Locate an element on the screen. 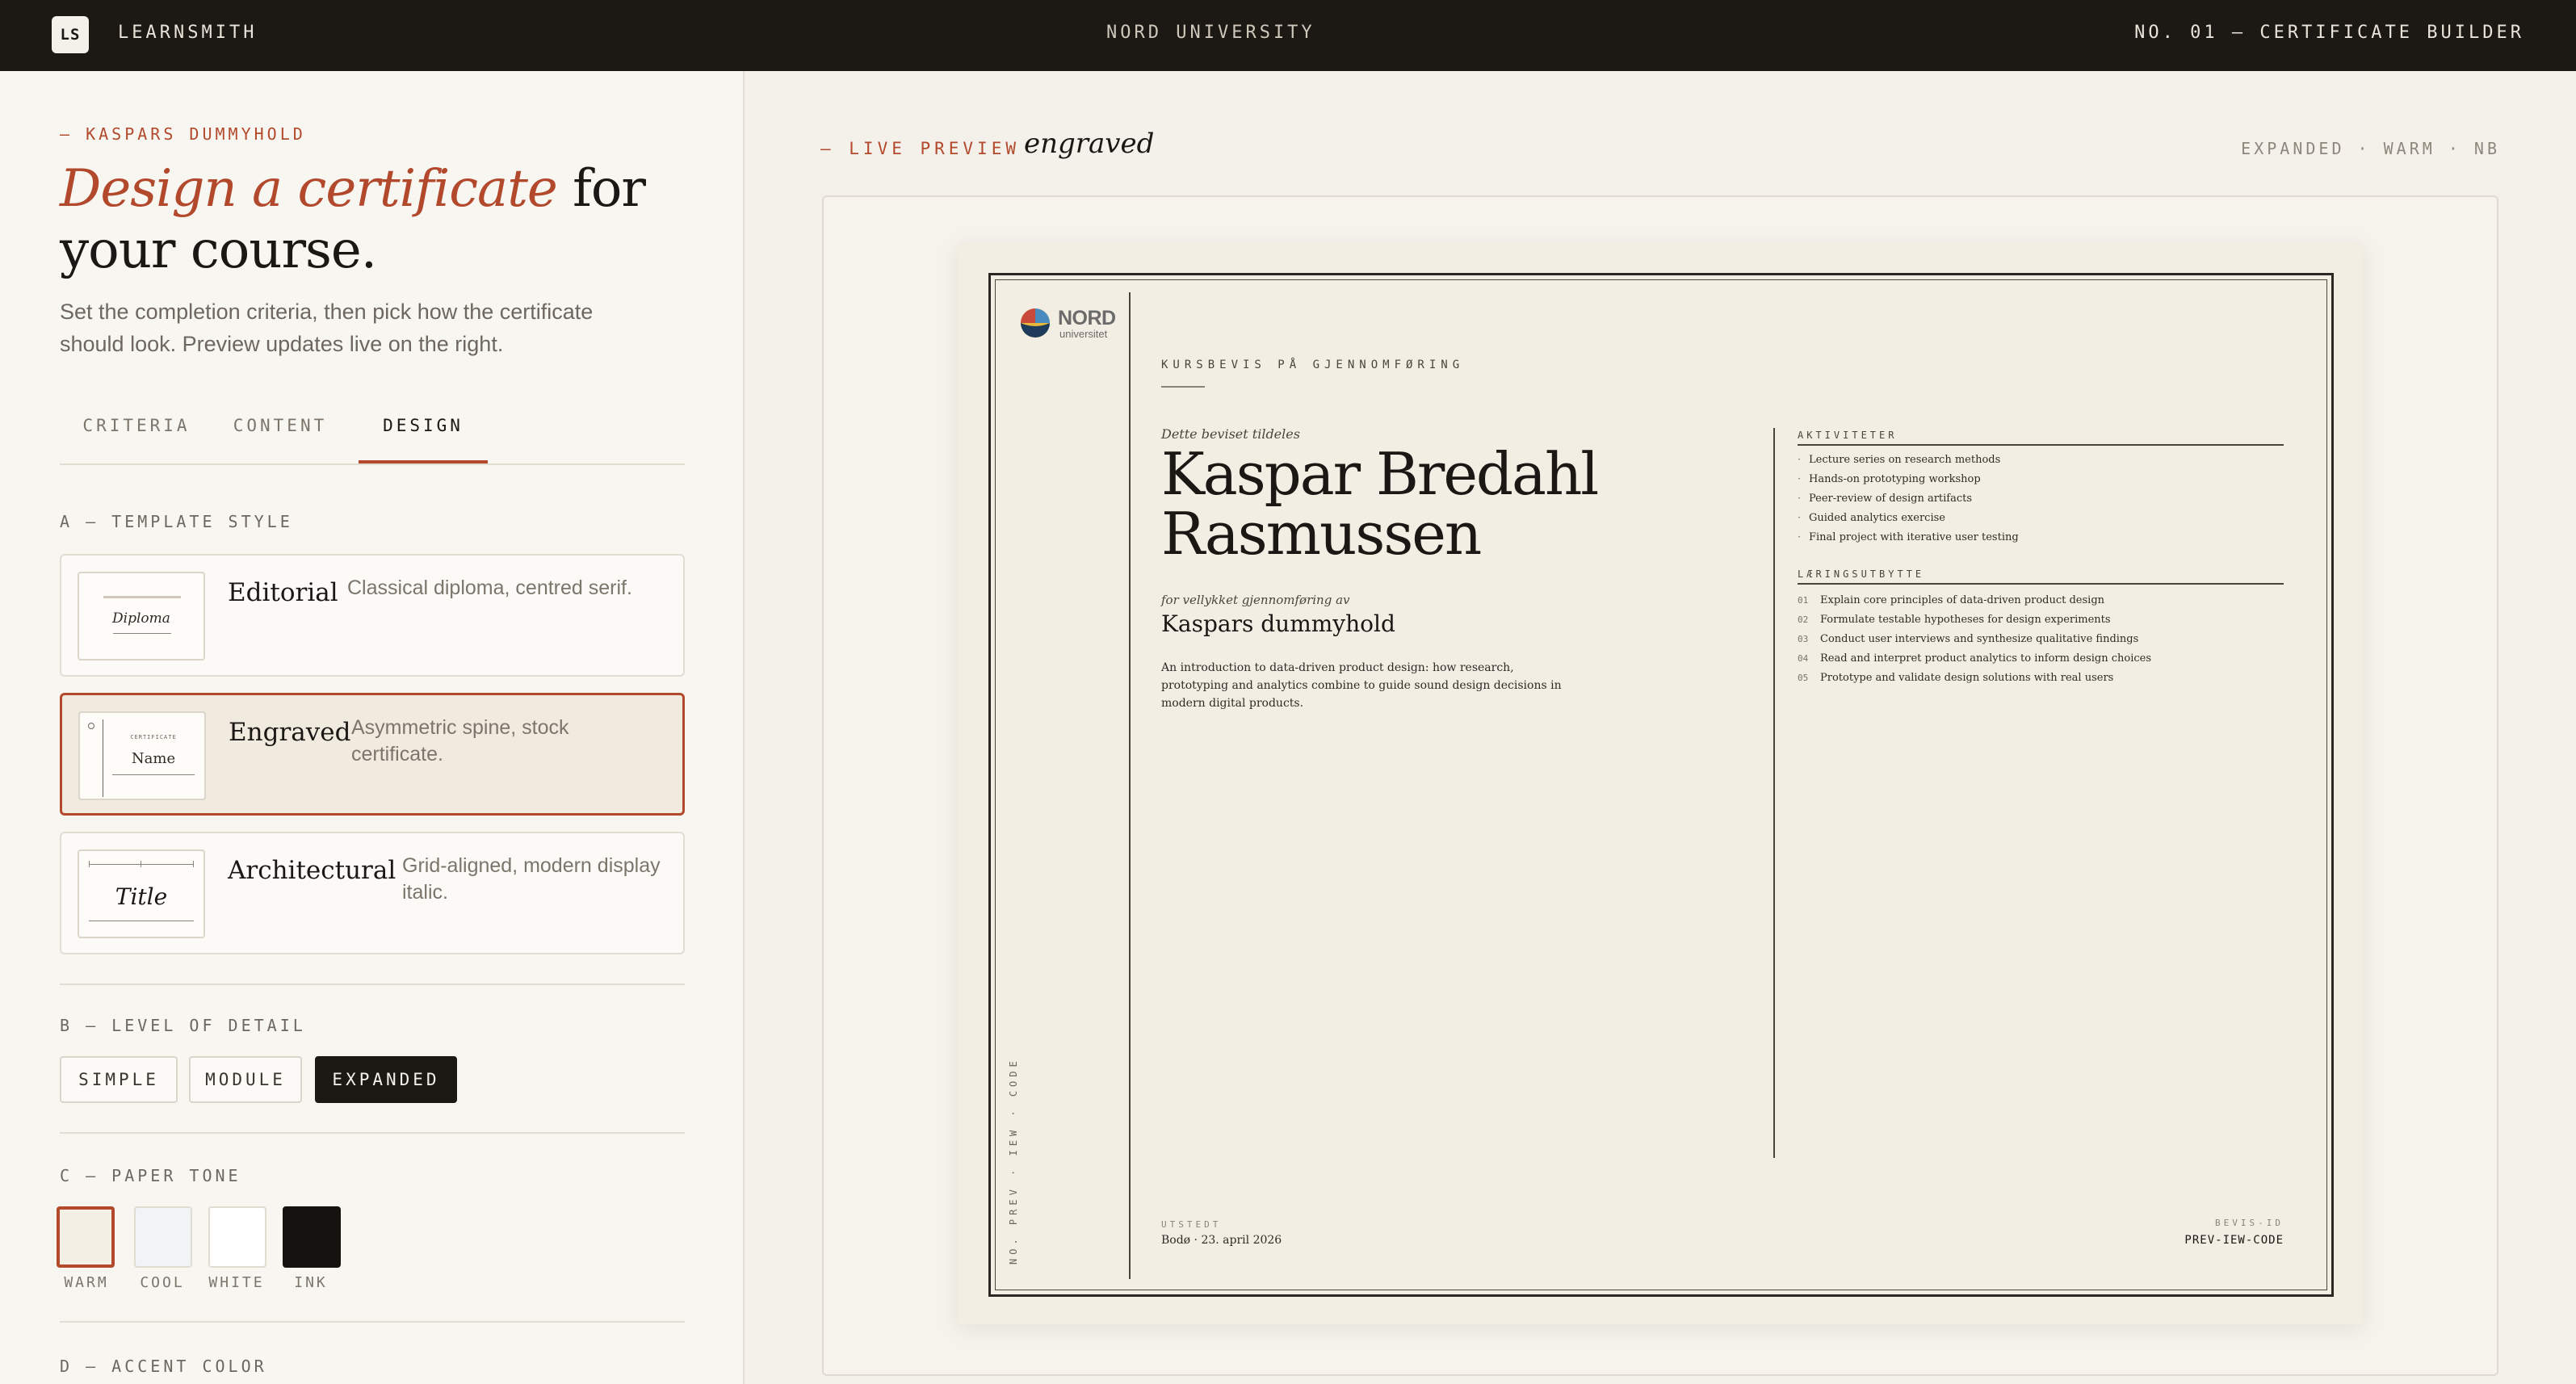 This screenshot has height=1384, width=2576. detail-expanded-button: EXPANDED is located at coordinates (386, 1079).